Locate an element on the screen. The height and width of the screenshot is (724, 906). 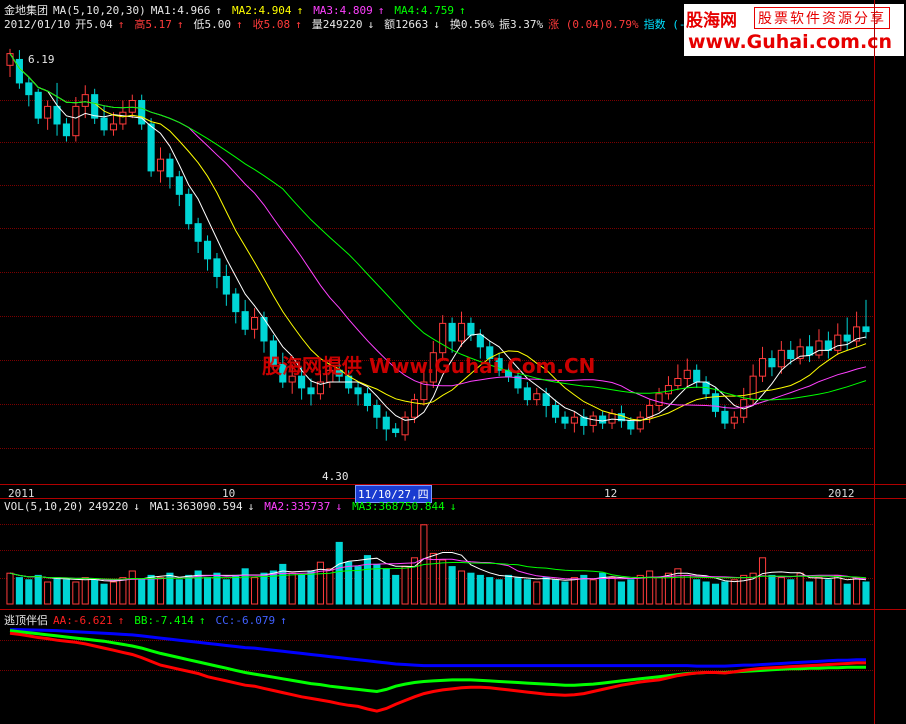
vol-params: VOL(5,10,20) is located at coordinates (44, 506).